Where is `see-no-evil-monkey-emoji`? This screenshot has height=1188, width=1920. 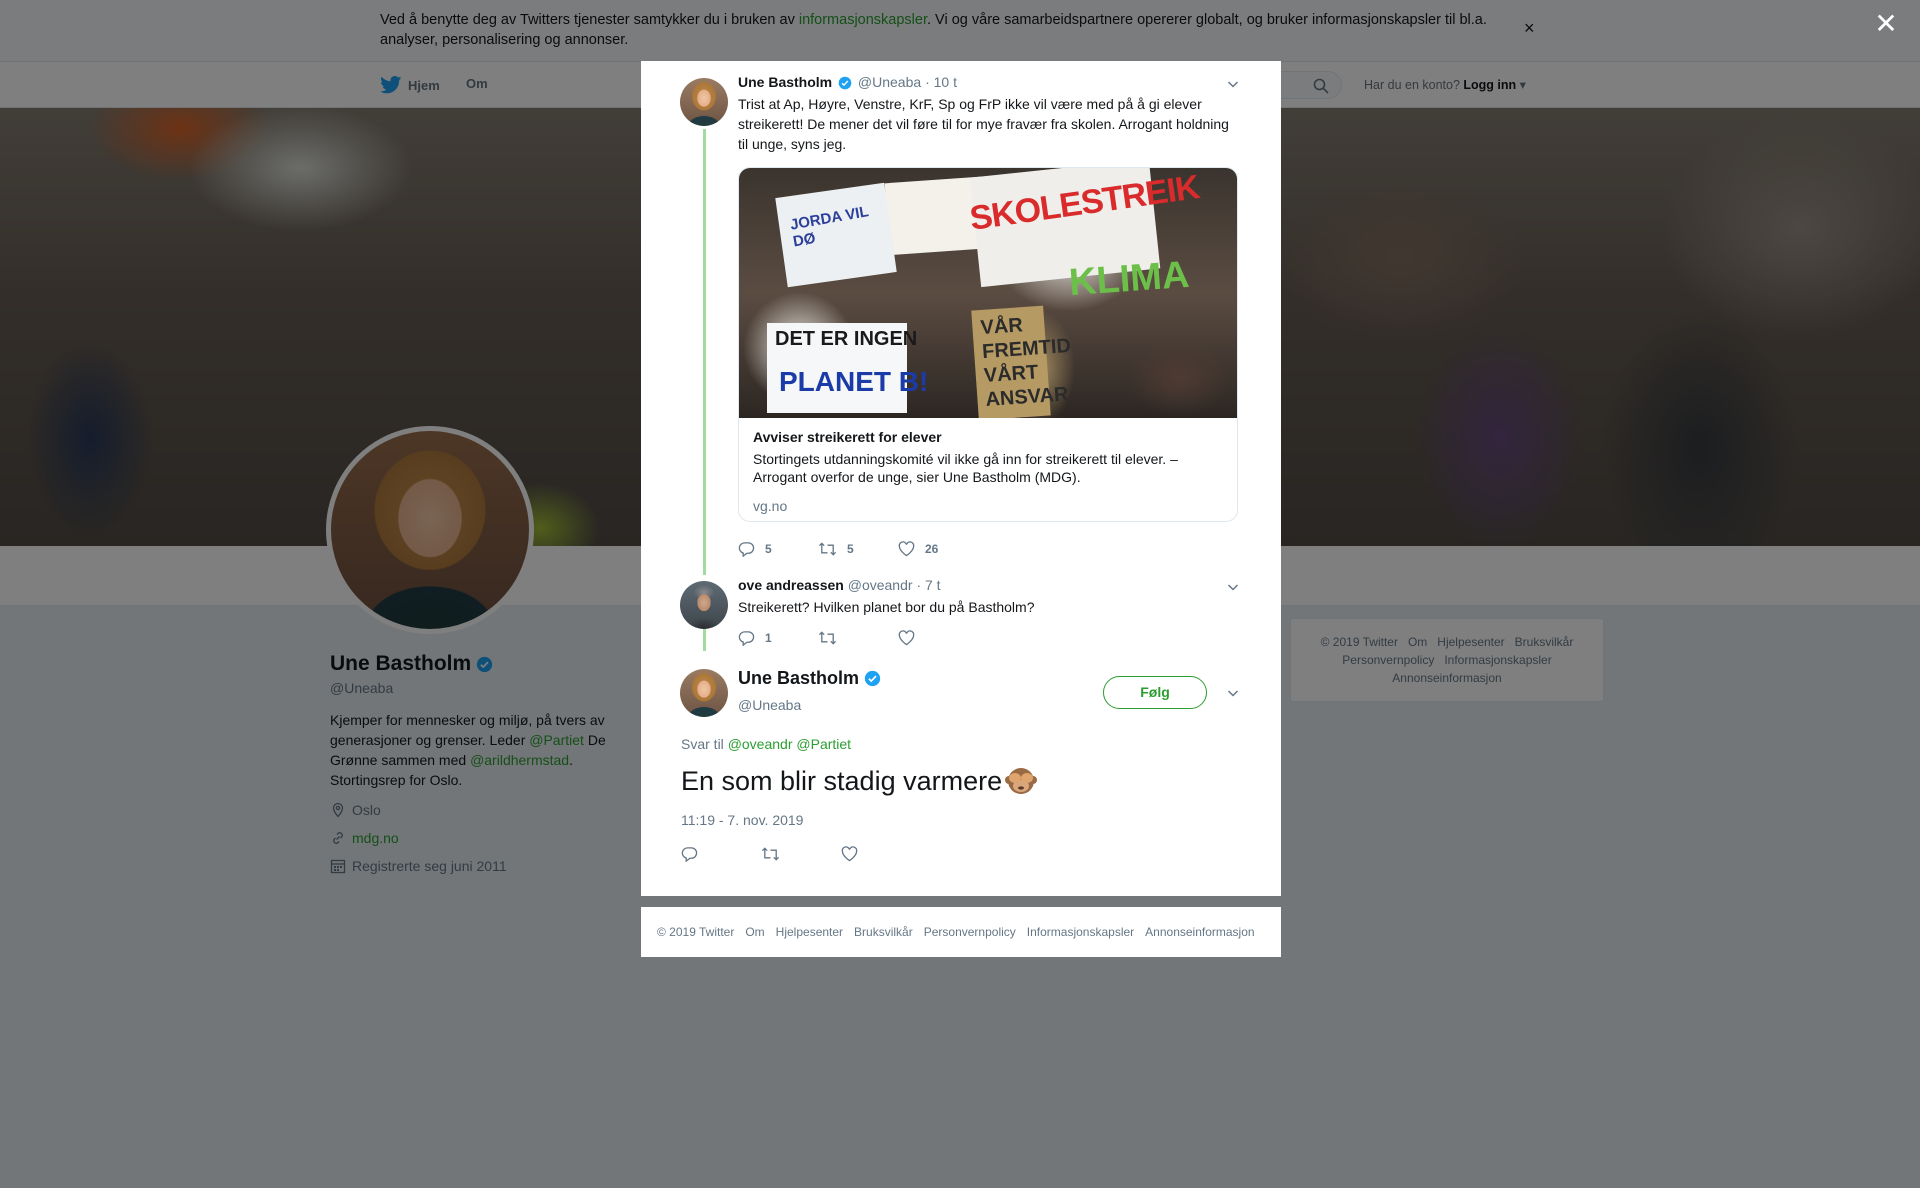 see-no-evil-monkey-emoji is located at coordinates (1021, 781).